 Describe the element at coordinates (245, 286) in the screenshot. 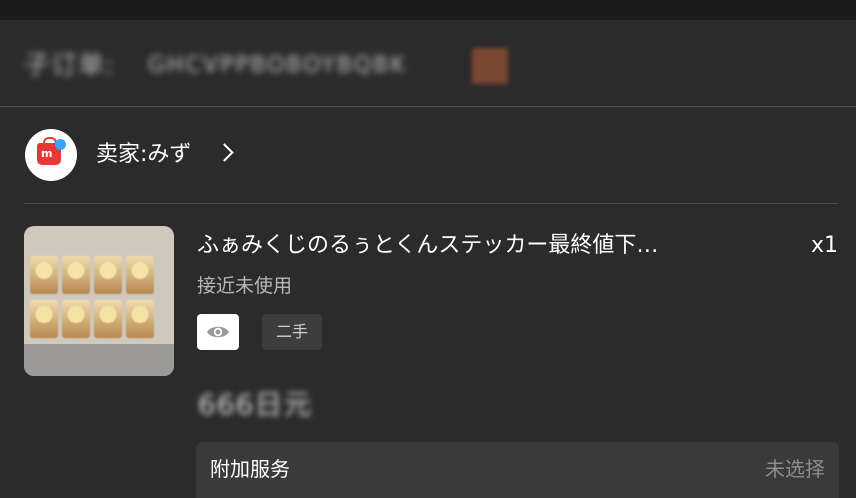

I see `product-condition: 接近未使用` at that location.